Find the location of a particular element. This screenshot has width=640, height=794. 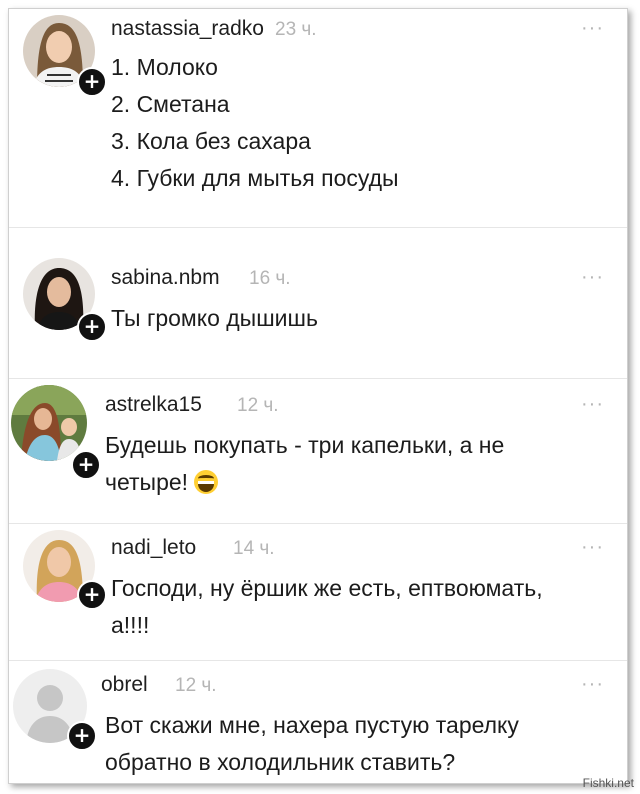

comment-line: а!!!! is located at coordinates (130, 625).